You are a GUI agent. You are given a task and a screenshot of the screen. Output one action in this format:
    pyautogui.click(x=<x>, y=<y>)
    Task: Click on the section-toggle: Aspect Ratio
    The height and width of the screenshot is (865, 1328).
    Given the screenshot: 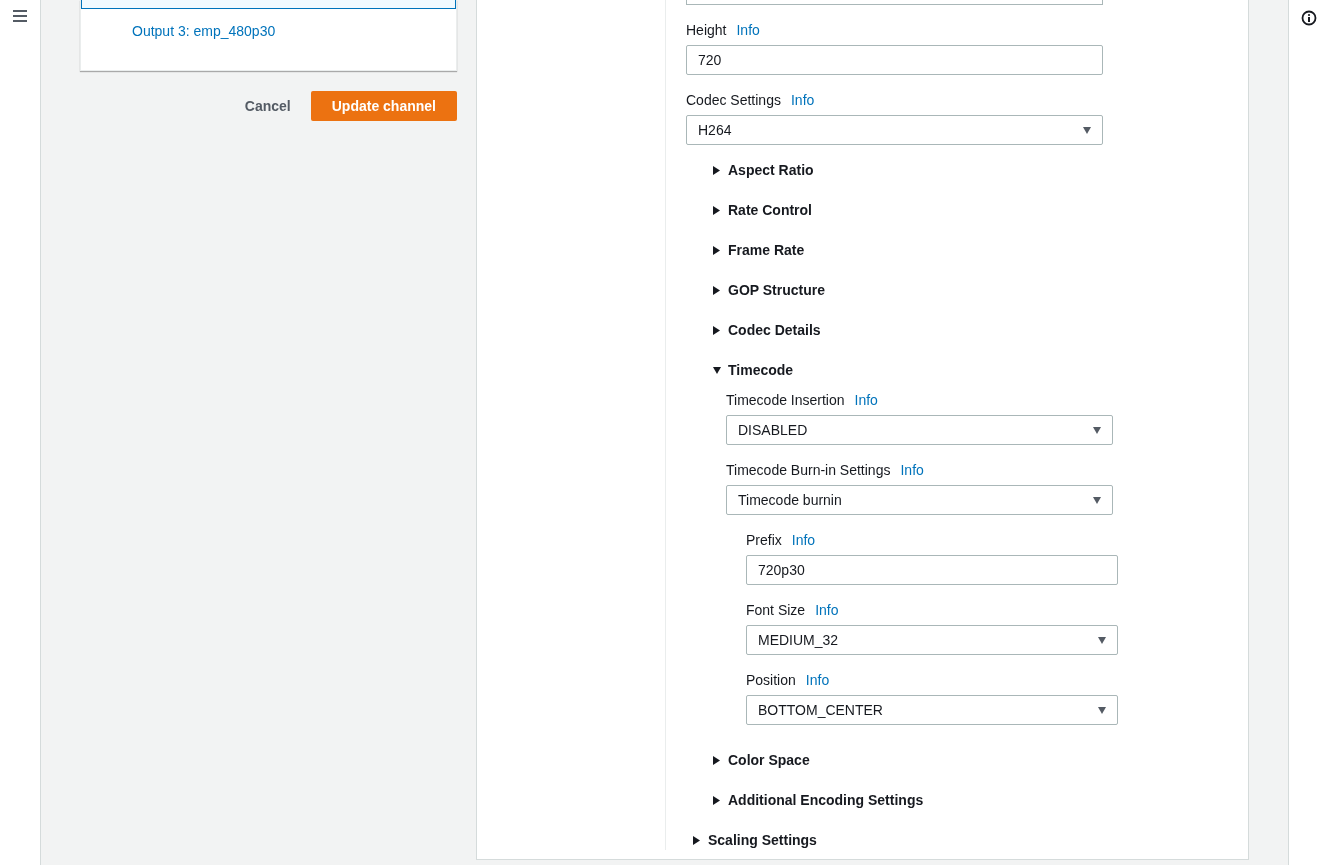 What is the action you would take?
    pyautogui.click(x=763, y=170)
    